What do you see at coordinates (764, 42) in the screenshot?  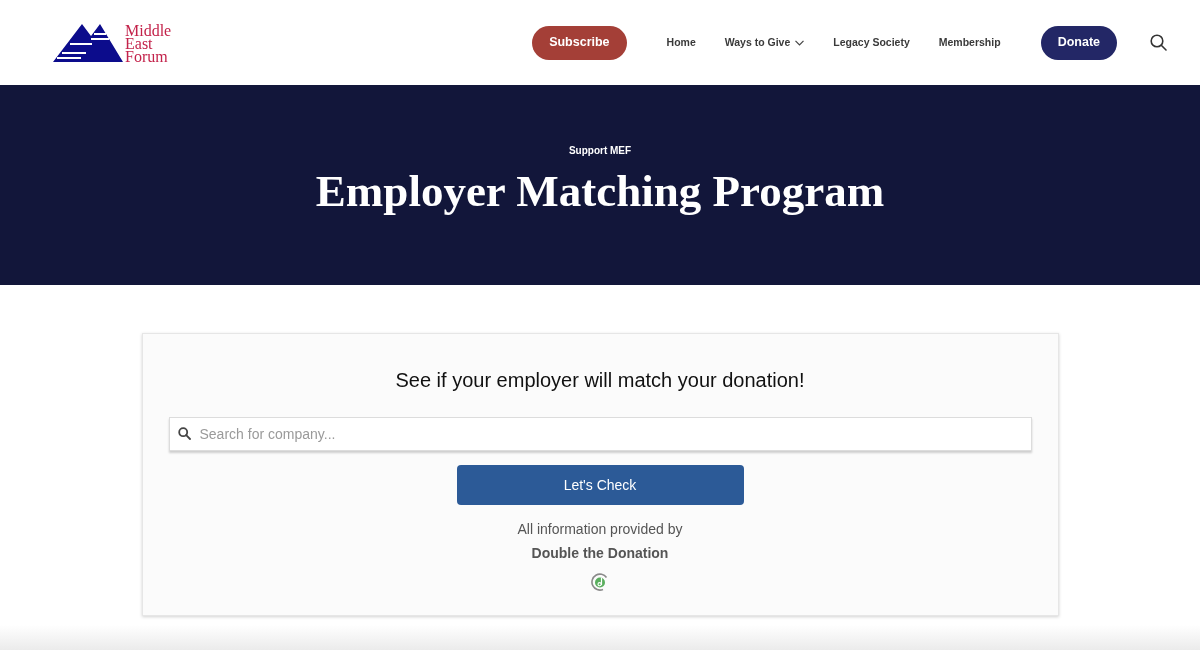 I see `nav-dropdown: Ways to Give` at bounding box center [764, 42].